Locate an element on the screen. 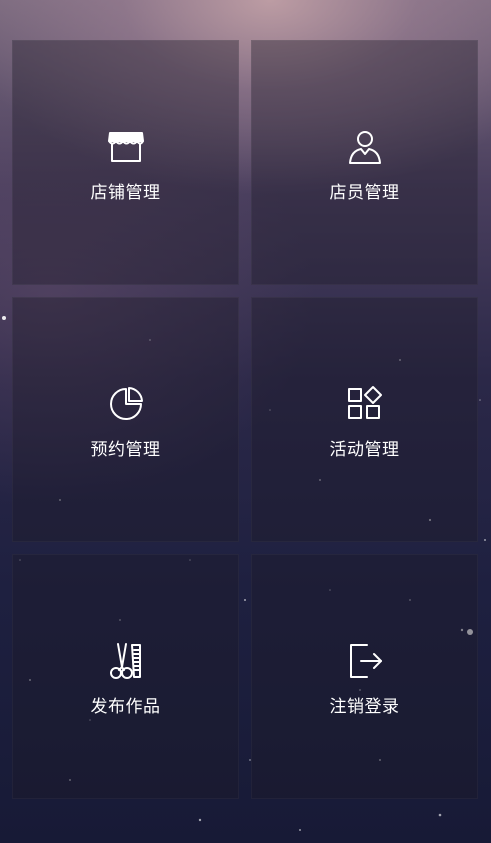  logout-tile: 注销登录 is located at coordinates (364, 676).